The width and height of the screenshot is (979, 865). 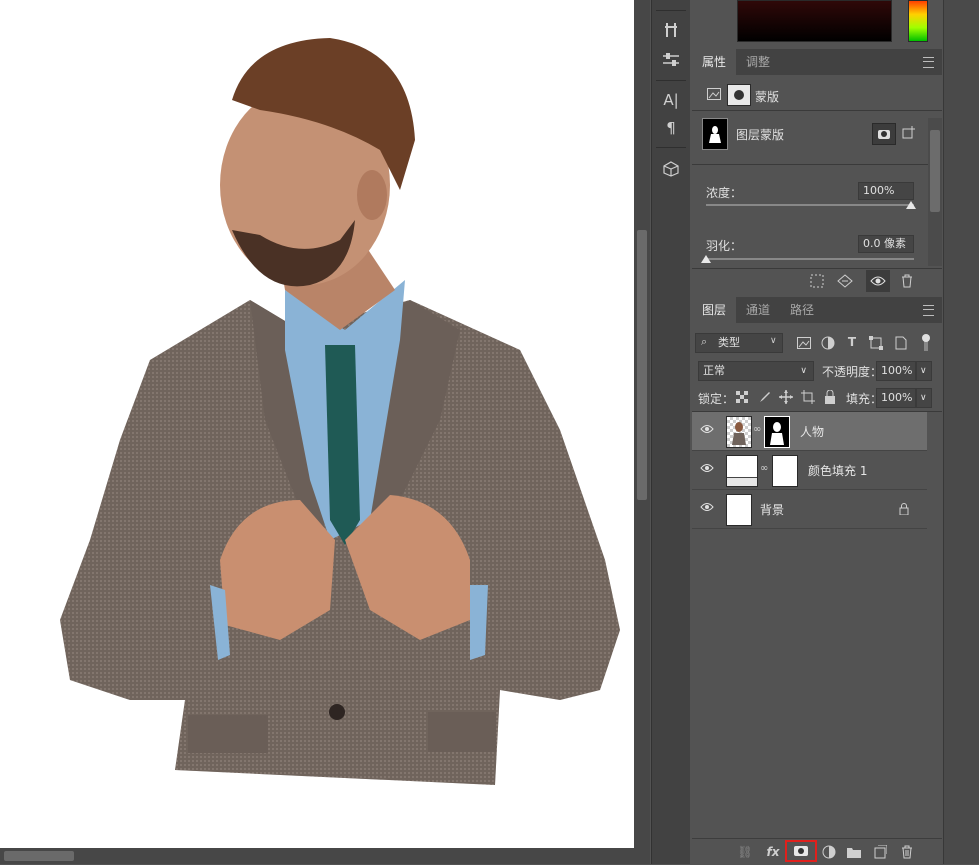 I want to click on layer-mask-label: 图层蒙版, so click(x=760, y=135).